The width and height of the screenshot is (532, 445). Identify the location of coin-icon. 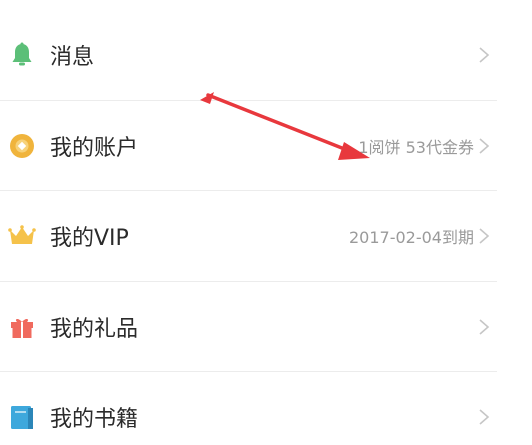
(22, 146).